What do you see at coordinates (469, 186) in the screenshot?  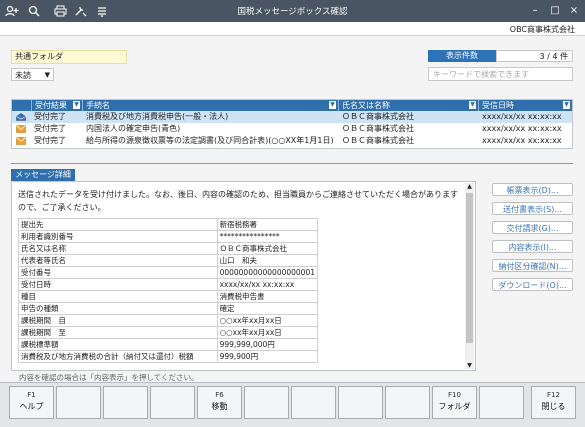 I see `scroll-up-icon: ▲` at bounding box center [469, 186].